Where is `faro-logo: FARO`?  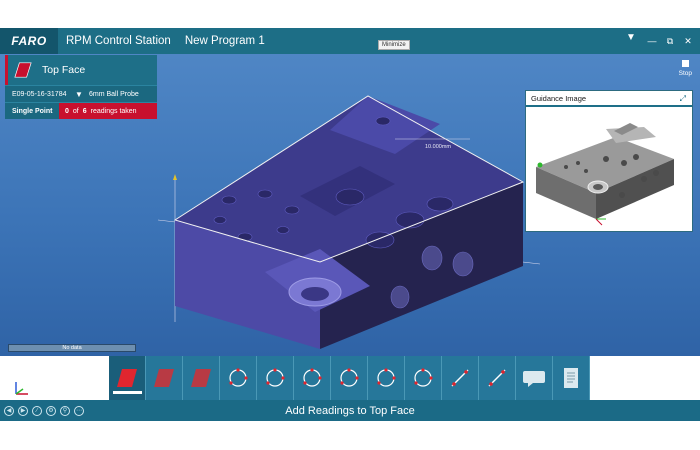
faro-logo: FARO is located at coordinates (29, 41).